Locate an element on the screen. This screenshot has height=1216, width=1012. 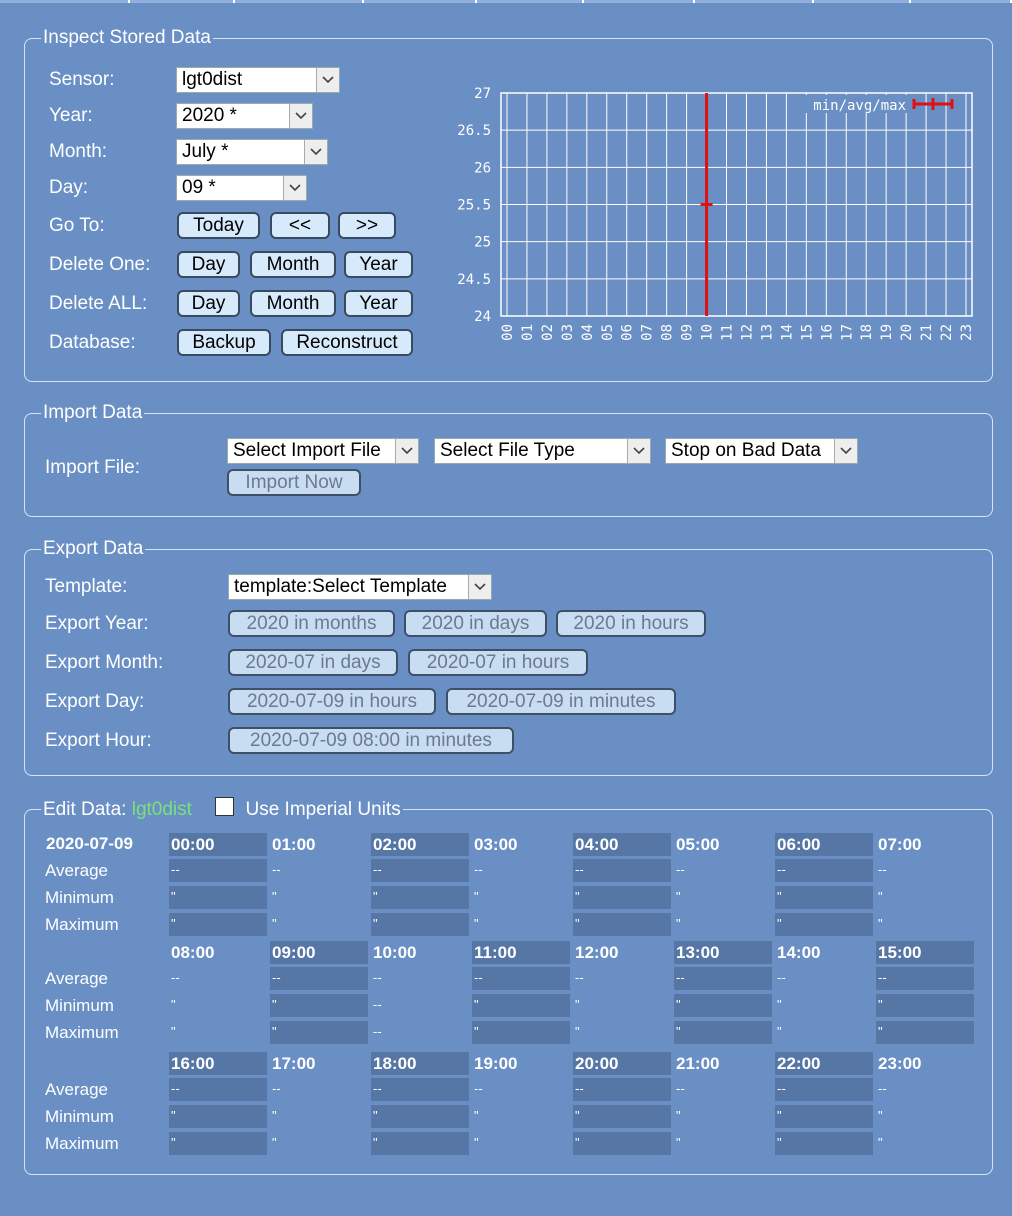
delete-all-day-button: Day is located at coordinates (208, 303).